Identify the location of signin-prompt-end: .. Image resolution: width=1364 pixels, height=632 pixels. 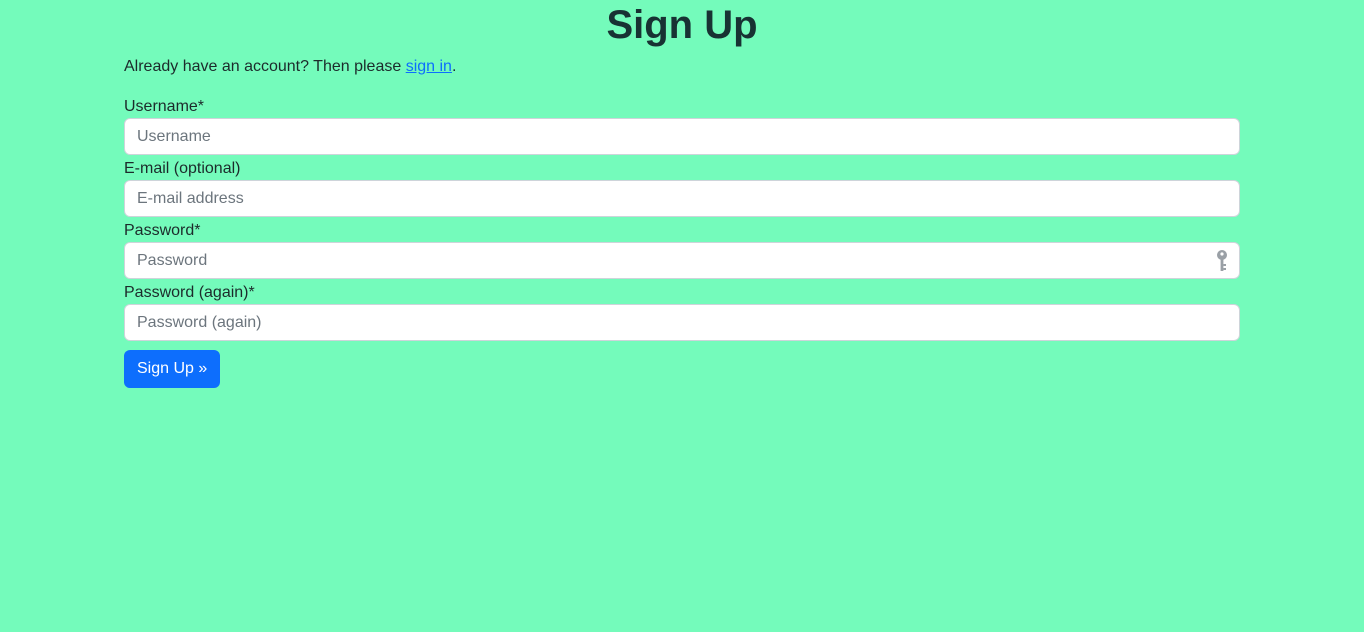
(454, 66).